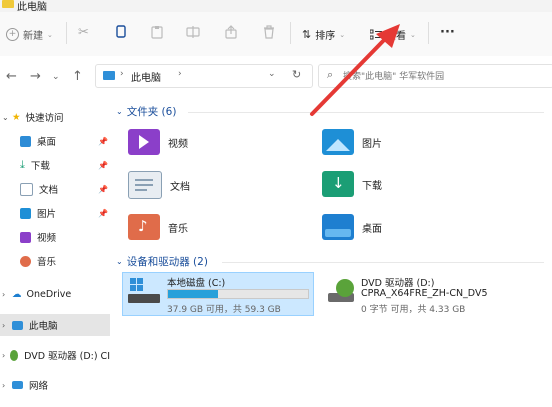 The image size is (552, 407). What do you see at coordinates (413, 310) in the screenshot?
I see `drive-space: 0 字节 可用，共 4.33 GB` at bounding box center [413, 310].